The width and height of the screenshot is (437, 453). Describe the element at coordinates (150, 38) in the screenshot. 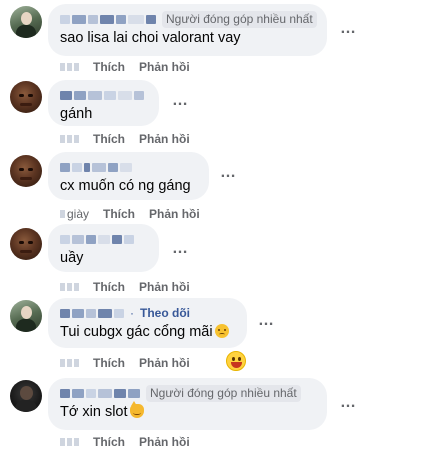

I see `comment-text: sao lisa lai choi valorant vay` at that location.